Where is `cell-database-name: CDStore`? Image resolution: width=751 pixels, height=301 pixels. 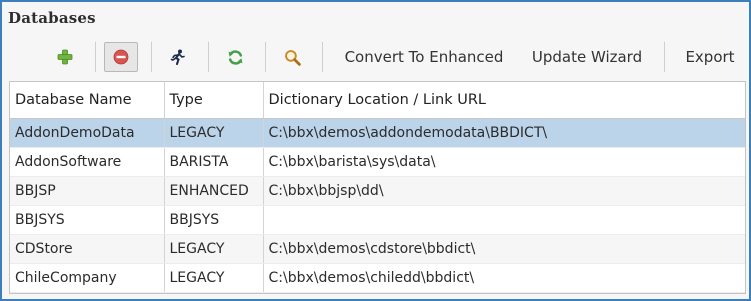 cell-database-name: CDStore is located at coordinates (87, 249).